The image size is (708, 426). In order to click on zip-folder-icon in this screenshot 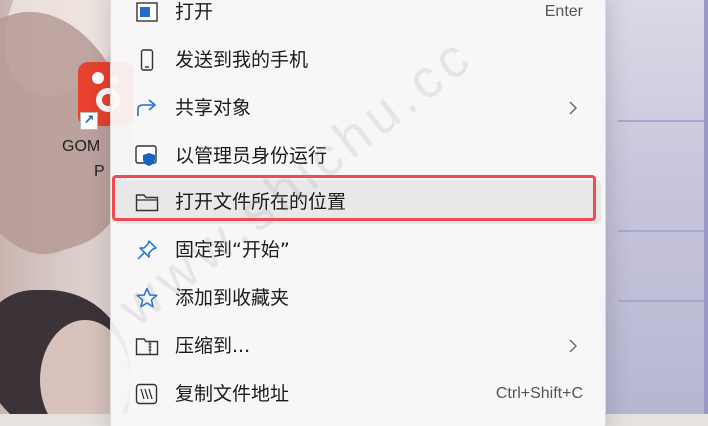, I will do `click(147, 346)`.